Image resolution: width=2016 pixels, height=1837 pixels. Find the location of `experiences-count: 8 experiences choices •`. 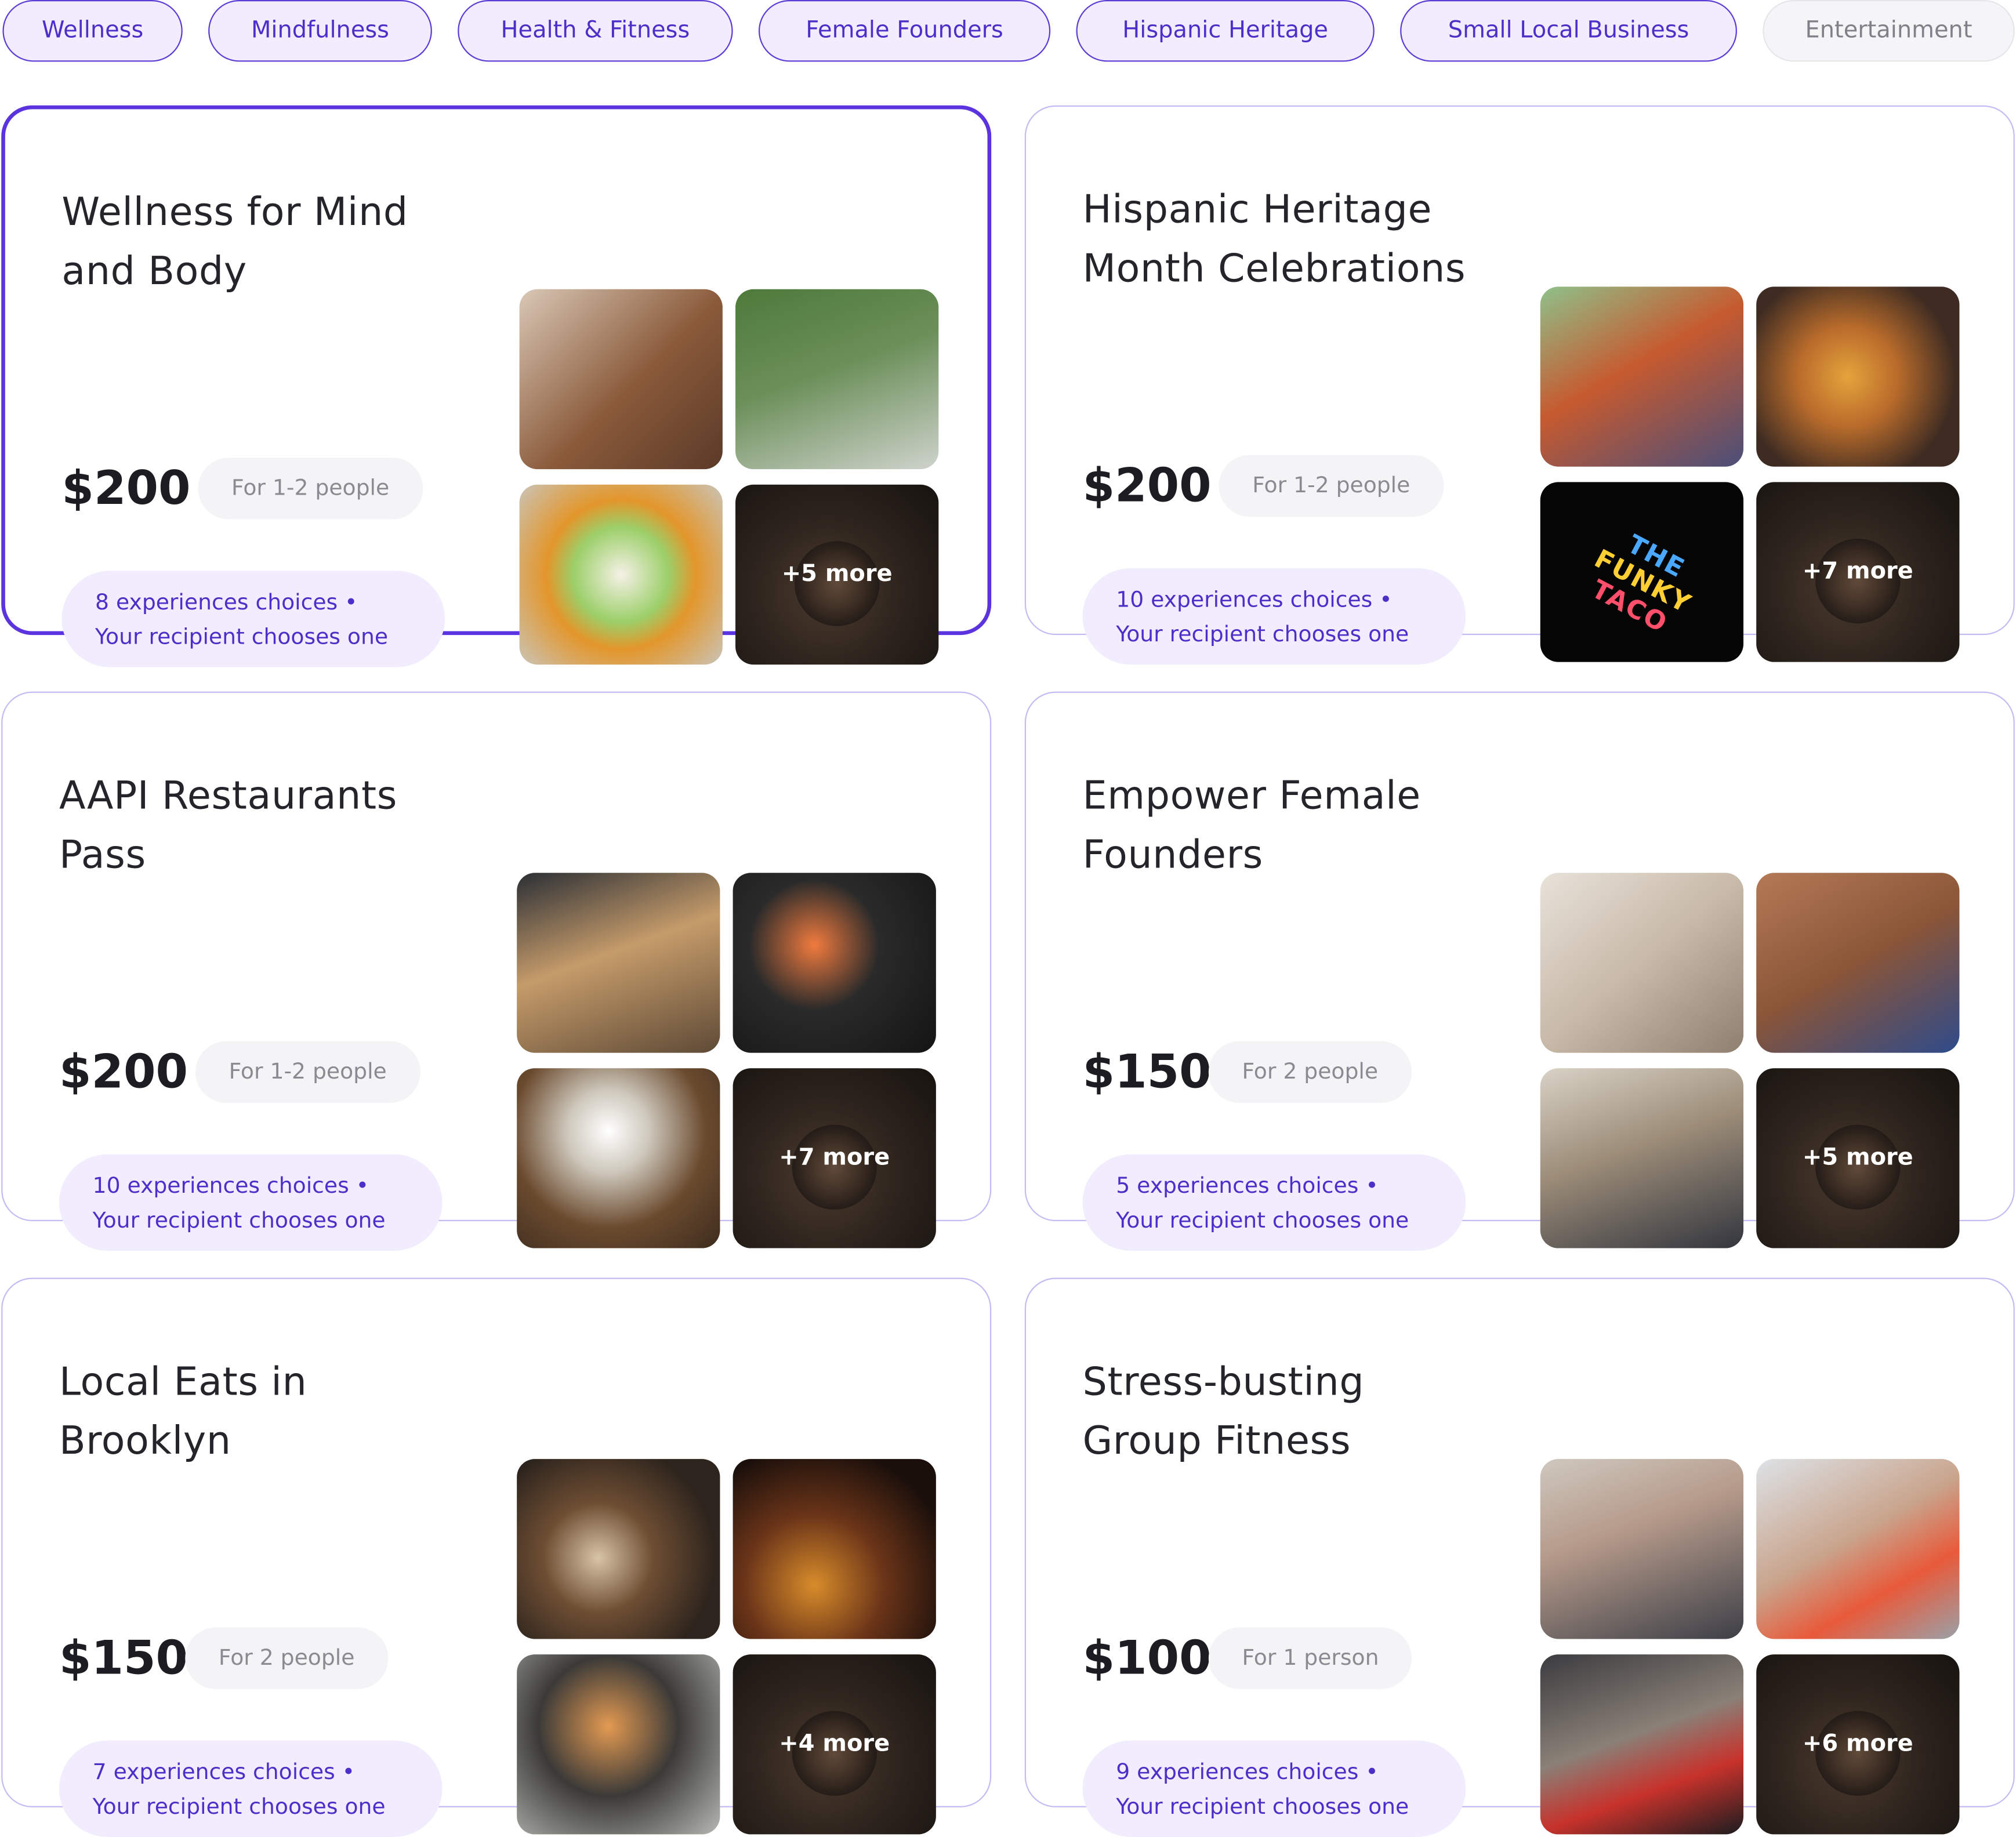

experiences-count: 8 experiences choices • is located at coordinates (227, 603).